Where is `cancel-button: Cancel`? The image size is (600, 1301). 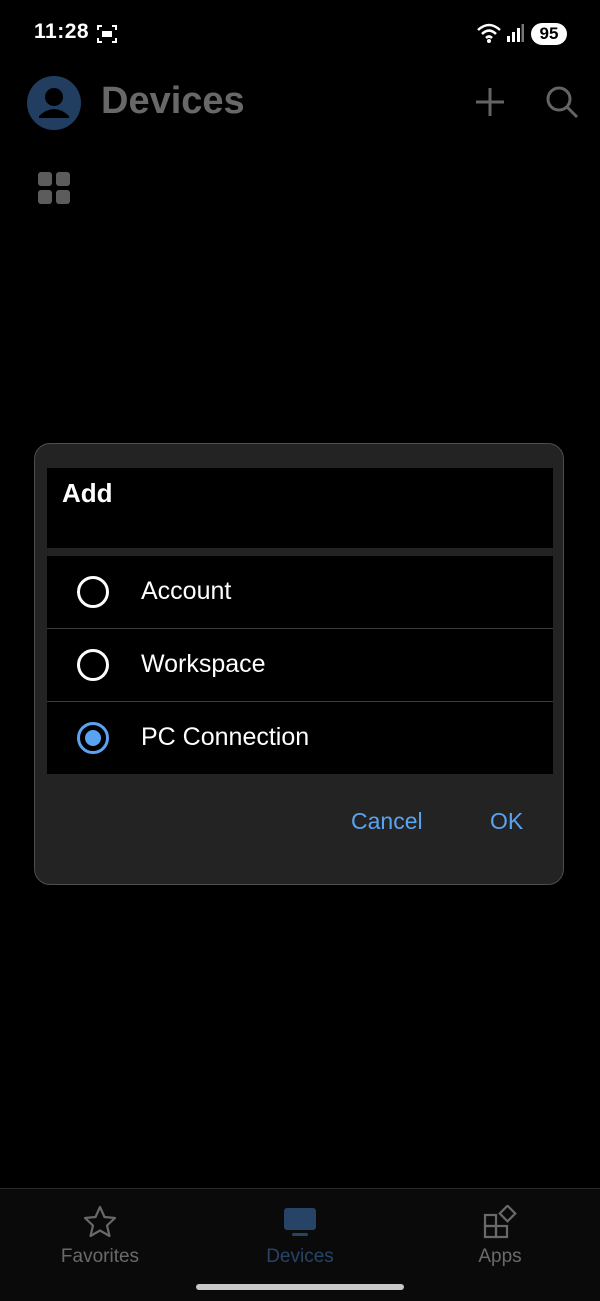 cancel-button: Cancel is located at coordinates (387, 821).